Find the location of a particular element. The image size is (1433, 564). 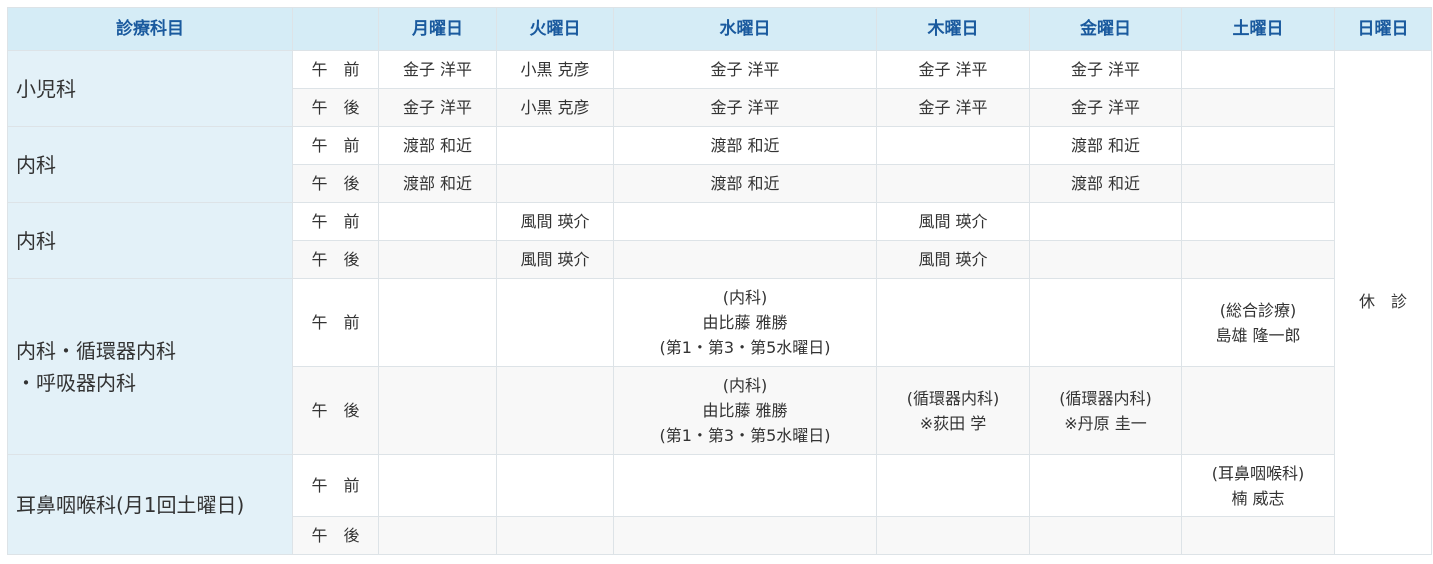

header-row: 診療科目 月曜日 火曜日 水曜日 木曜日 金曜日 土曜日 日曜日 is located at coordinates (719, 29).